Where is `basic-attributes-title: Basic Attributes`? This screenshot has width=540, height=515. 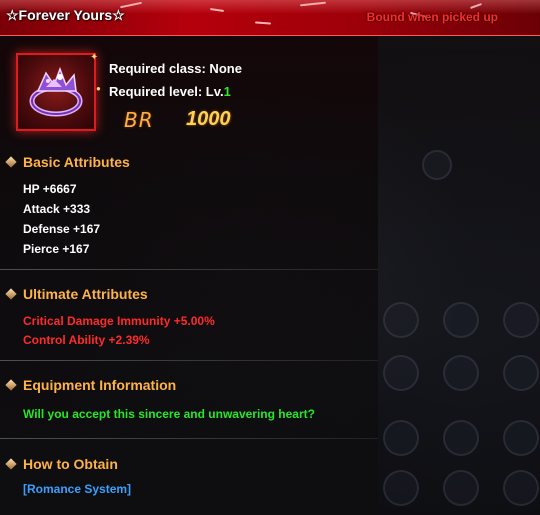 basic-attributes-title: Basic Attributes is located at coordinates (76, 162).